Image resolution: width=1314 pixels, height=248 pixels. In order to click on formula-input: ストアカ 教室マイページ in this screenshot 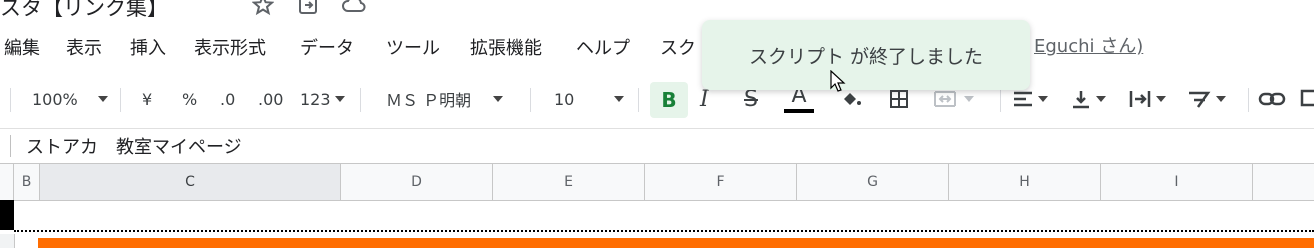, I will do `click(134, 146)`.